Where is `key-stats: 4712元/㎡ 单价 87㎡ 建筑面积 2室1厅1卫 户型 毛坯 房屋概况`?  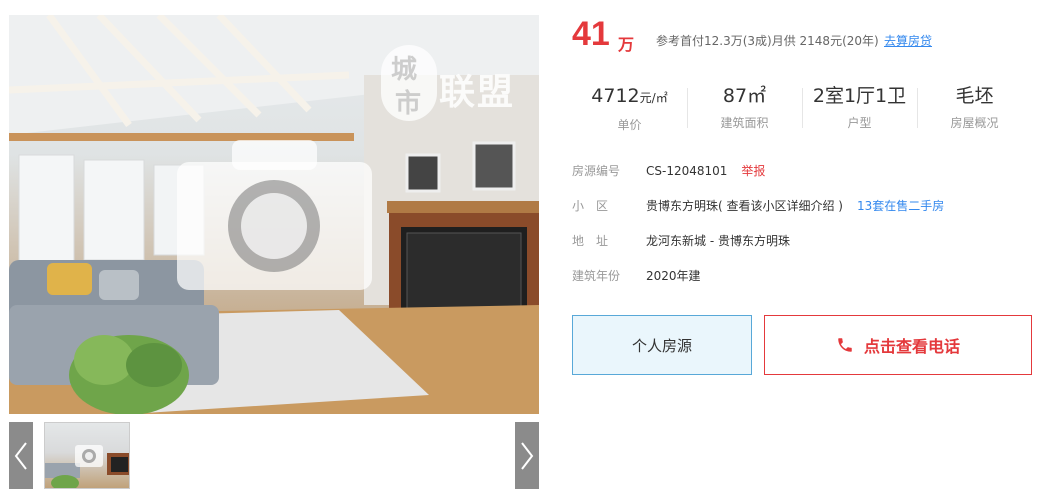 key-stats: 4712元/㎡ 单价 87㎡ 建筑面积 2室1厅1卫 户型 毛坯 房屋概况 is located at coordinates (803, 111).